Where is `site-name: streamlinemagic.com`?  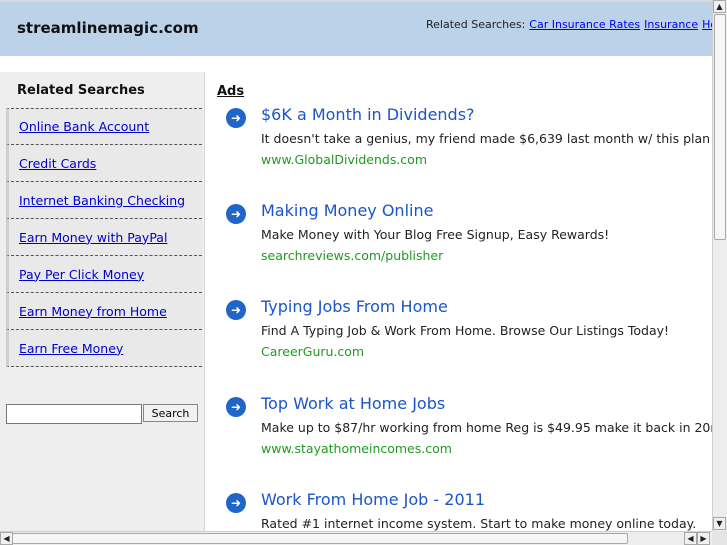
site-name: streamlinemagic.com is located at coordinates (108, 28).